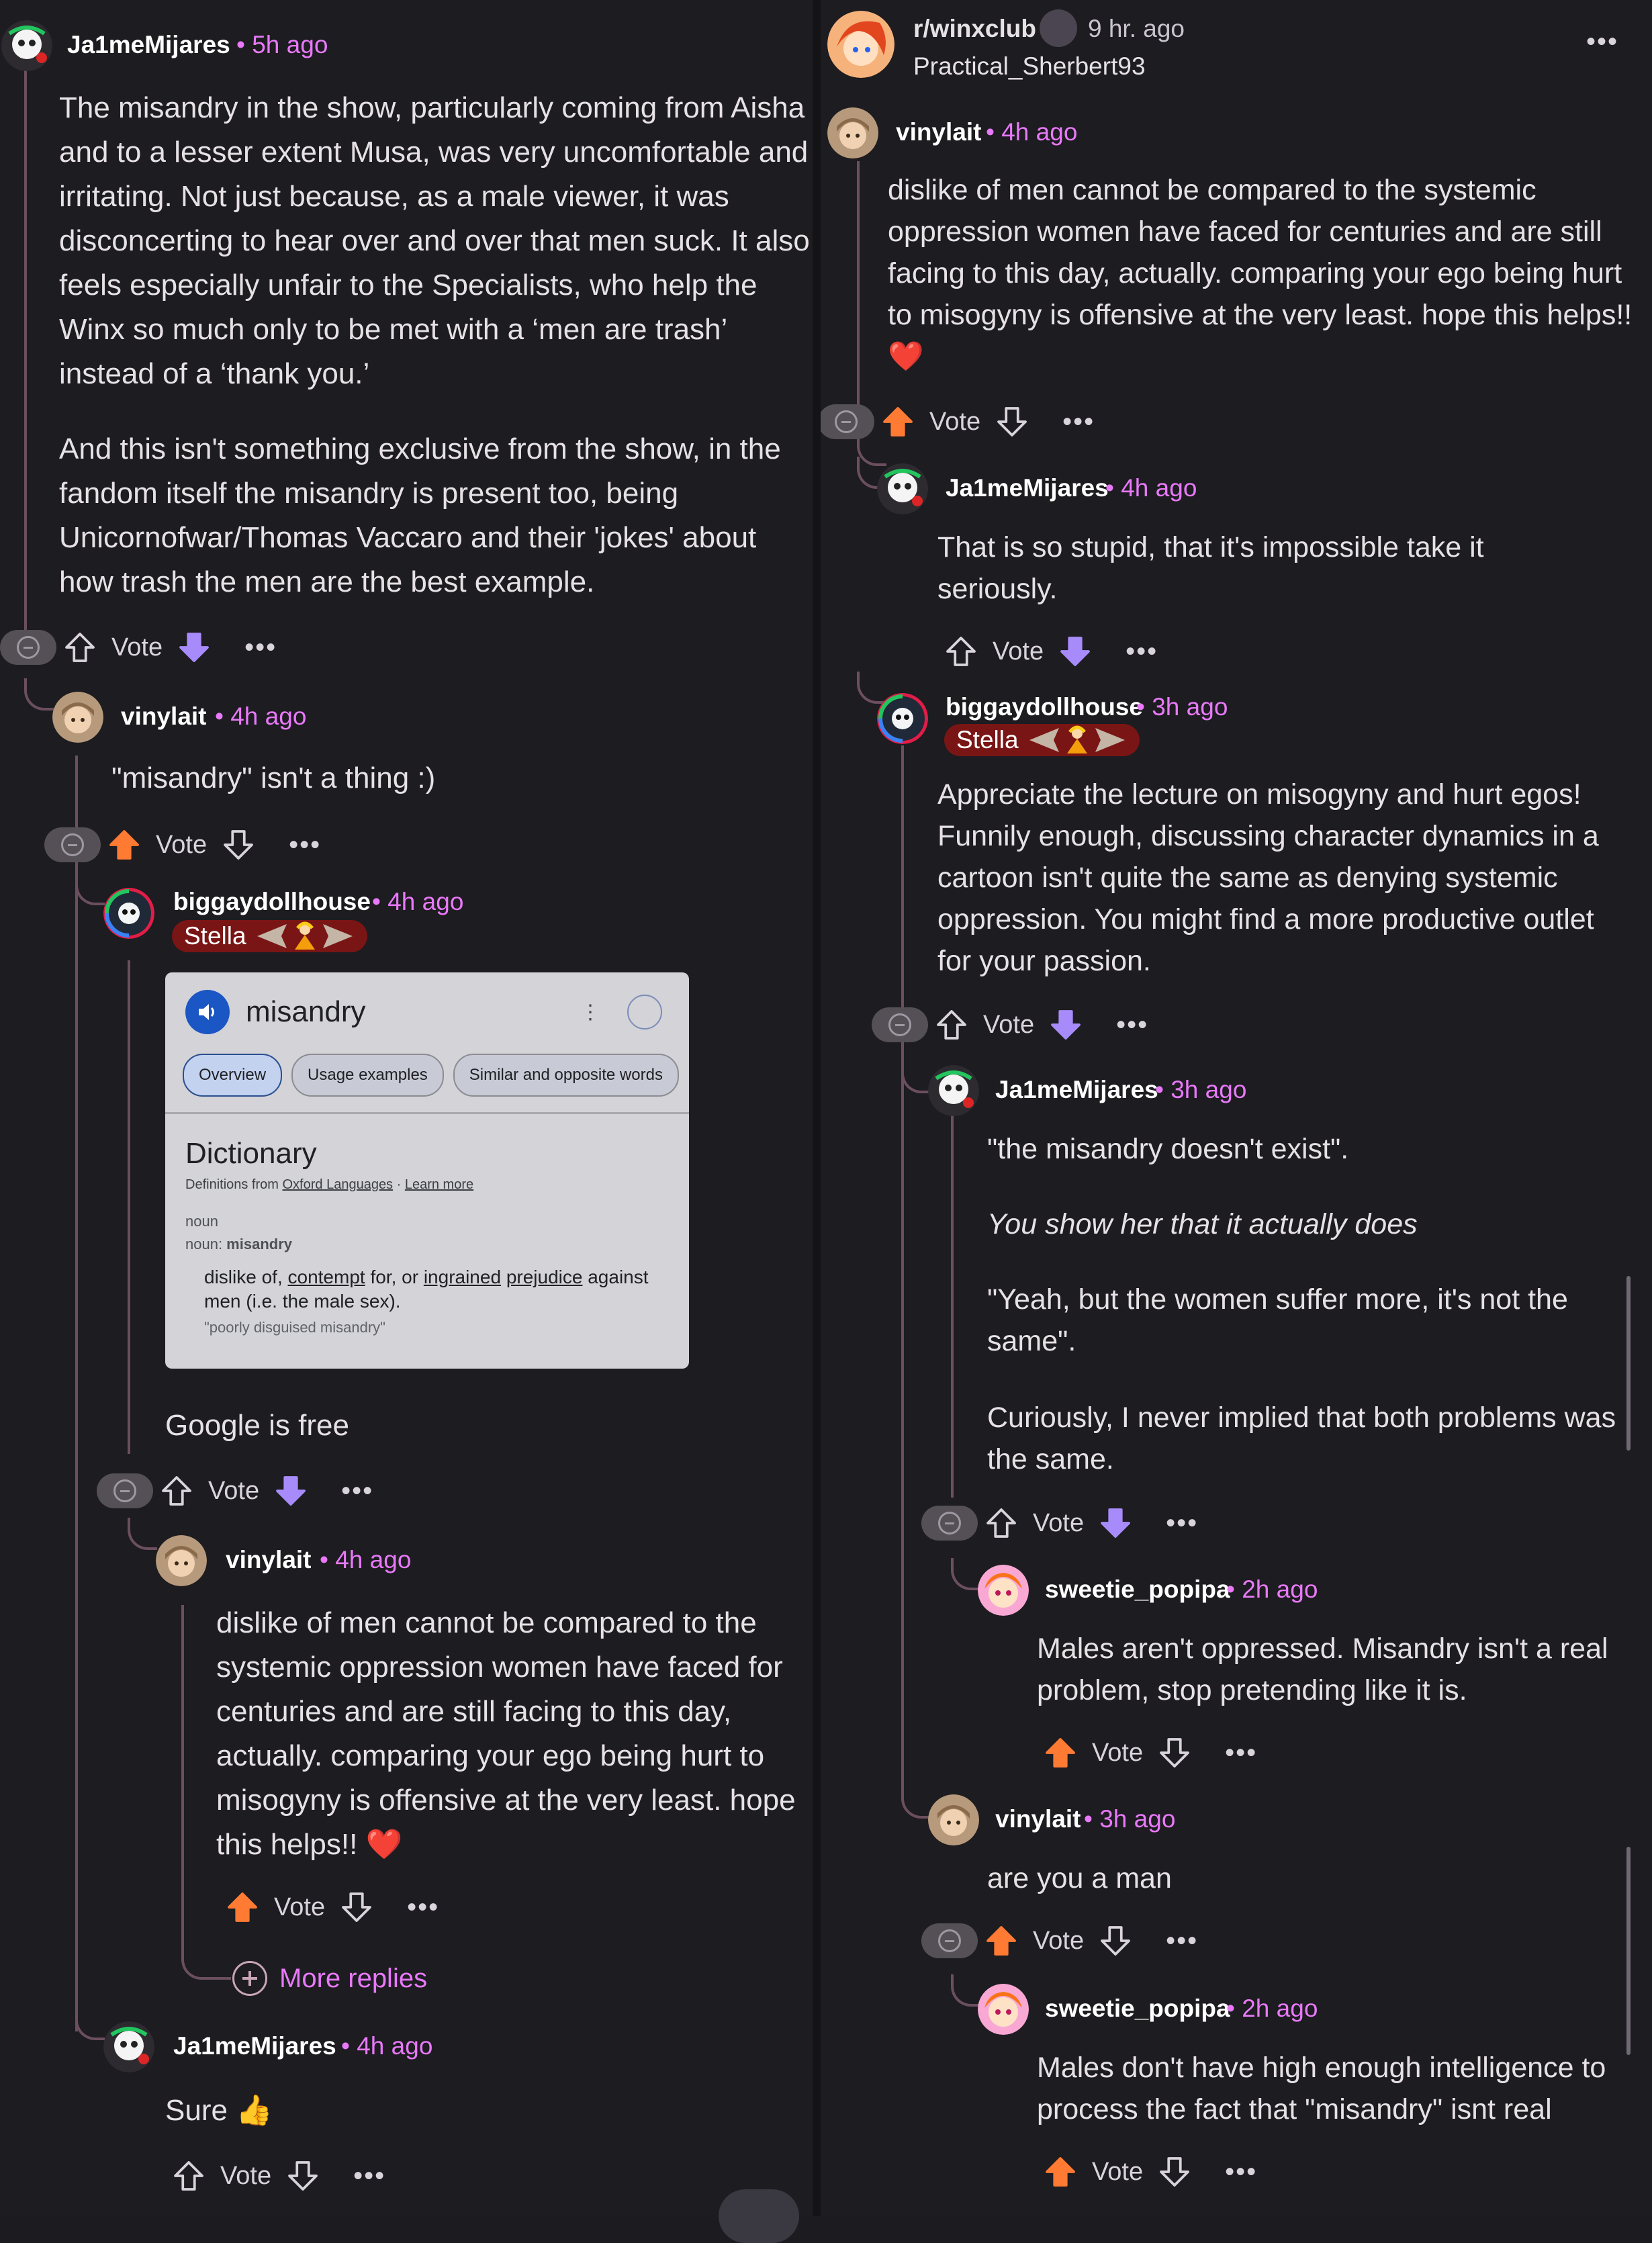 This screenshot has height=2243, width=1652. Describe the element at coordinates (860, 44) in the screenshot. I see `subreddit-icon` at that location.